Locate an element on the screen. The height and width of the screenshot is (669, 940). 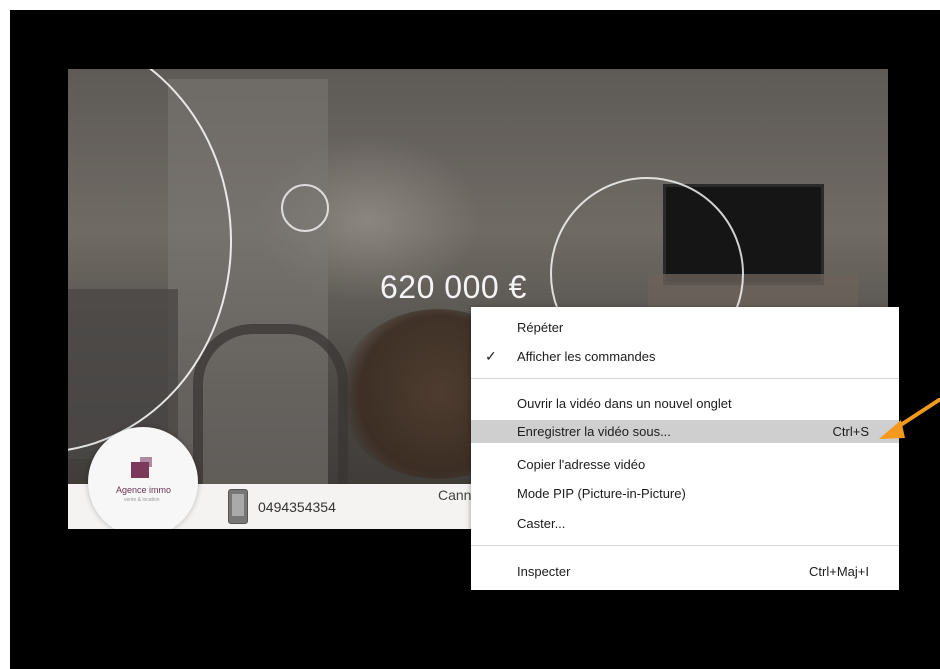
property-price: 620 000 € is located at coordinates (453, 287).